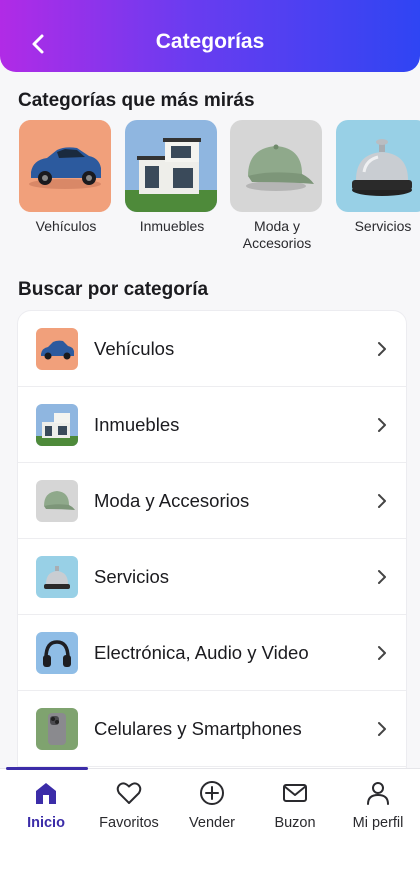  Describe the element at coordinates (172, 500) in the screenshot. I see `category-row-label: Moda y Accesorios` at that location.